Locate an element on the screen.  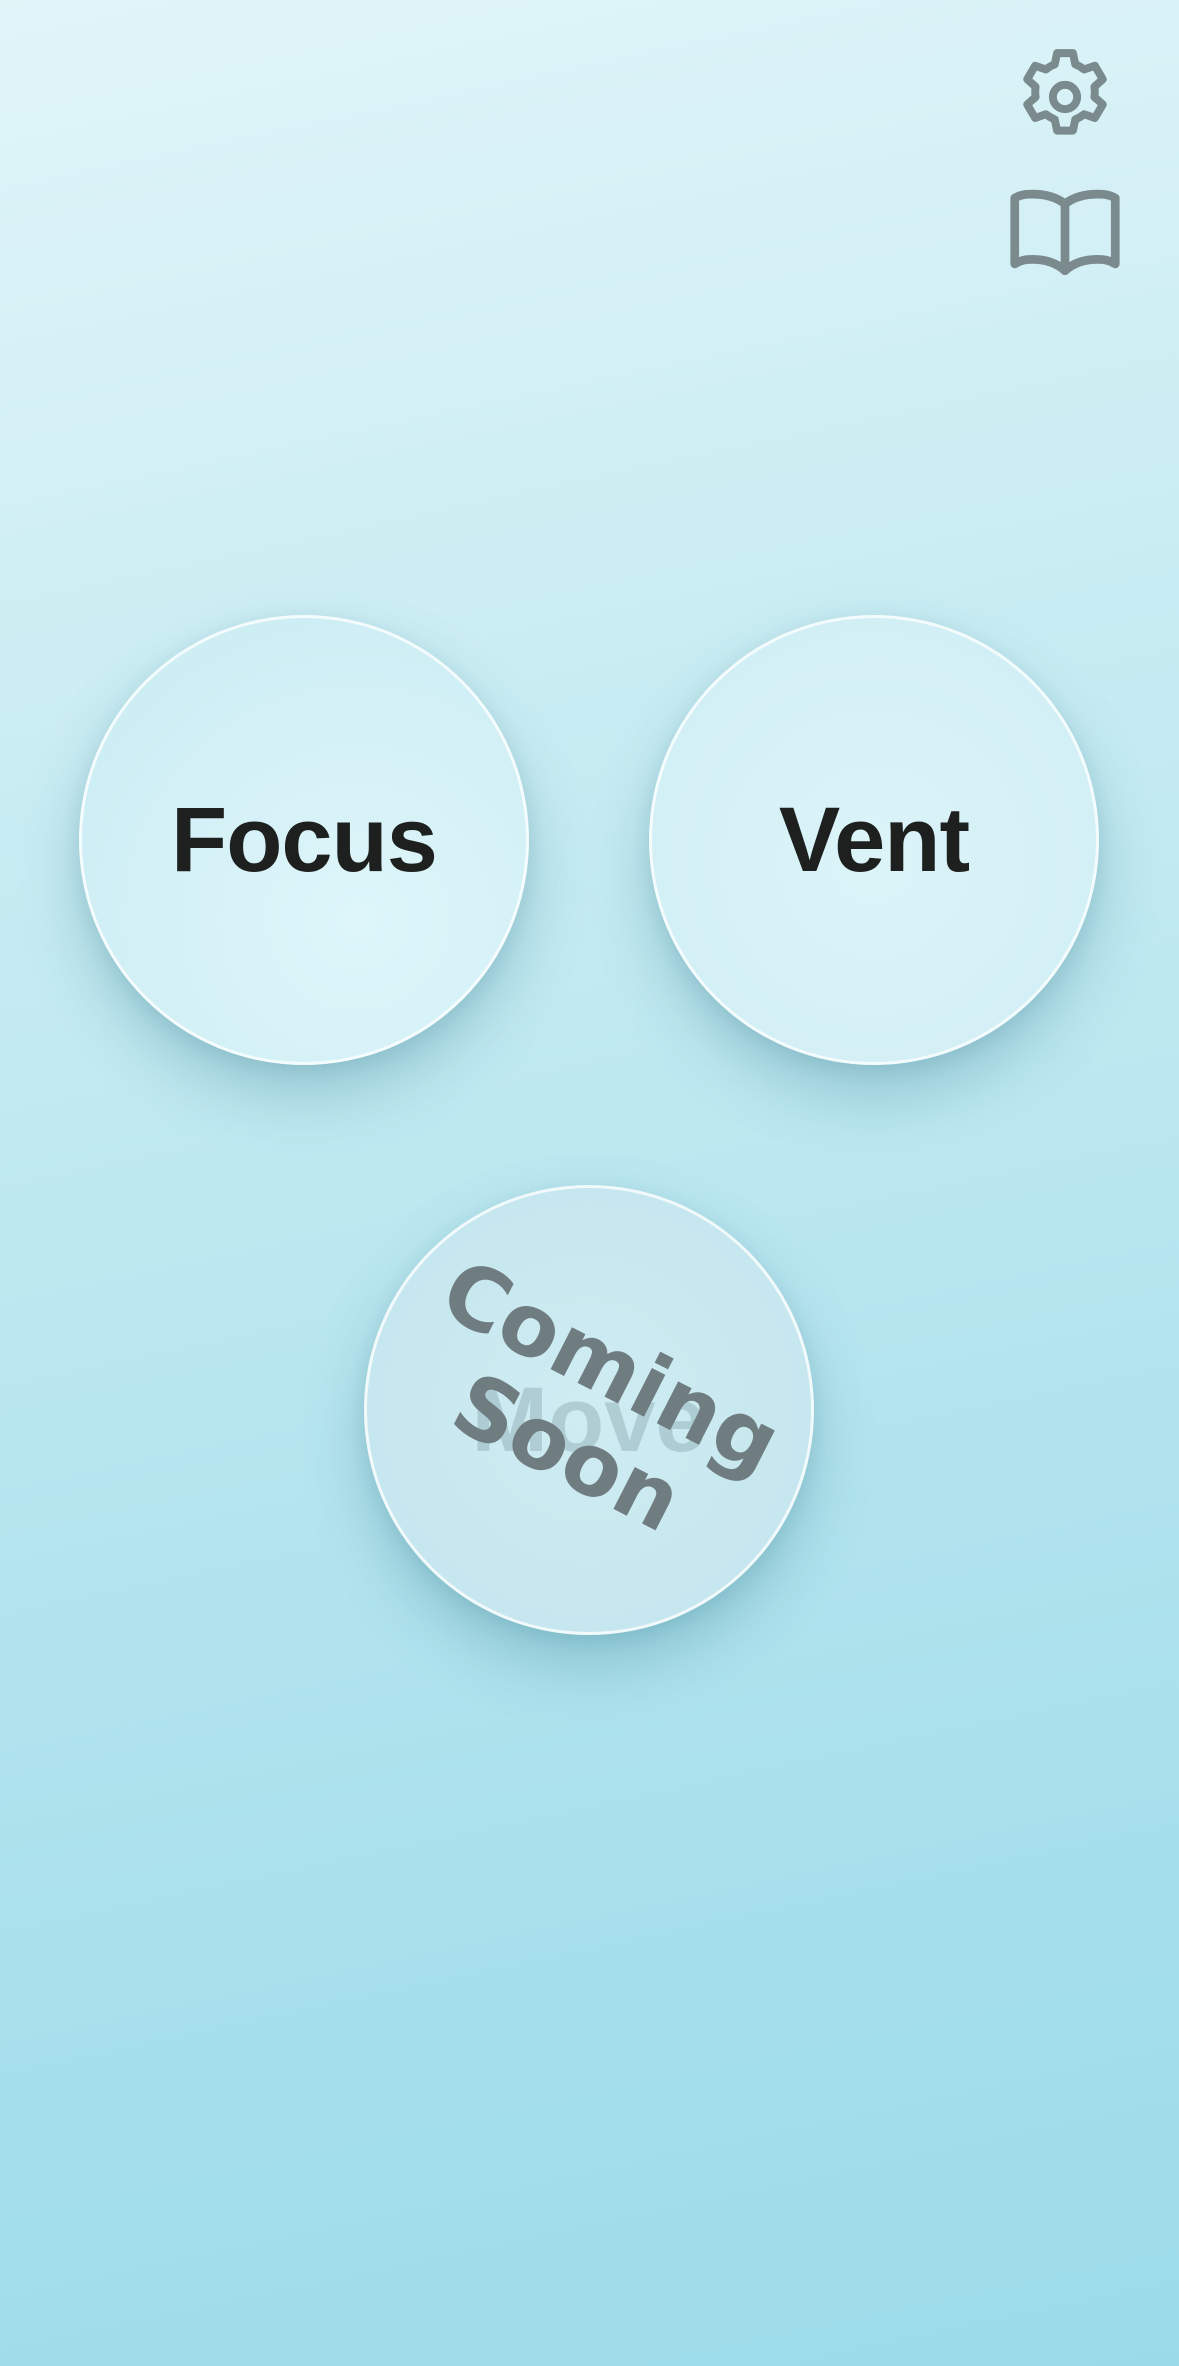
vent-button: Vent is located at coordinates (874, 840).